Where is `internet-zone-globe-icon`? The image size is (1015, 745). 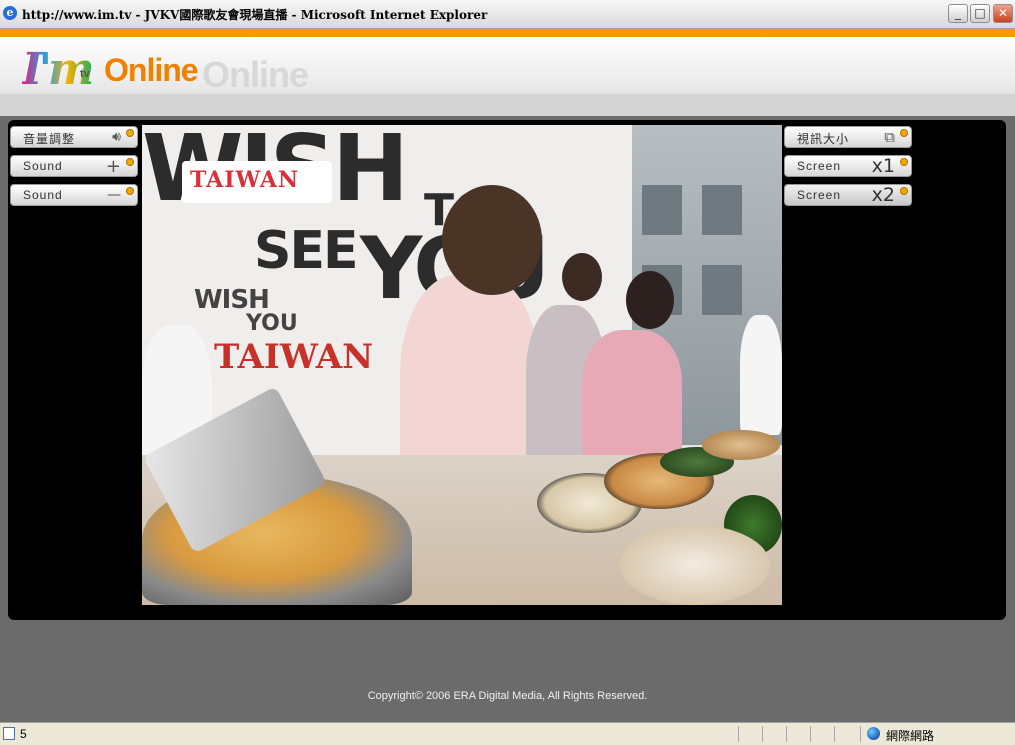
internet-zone-globe-icon is located at coordinates (873, 733).